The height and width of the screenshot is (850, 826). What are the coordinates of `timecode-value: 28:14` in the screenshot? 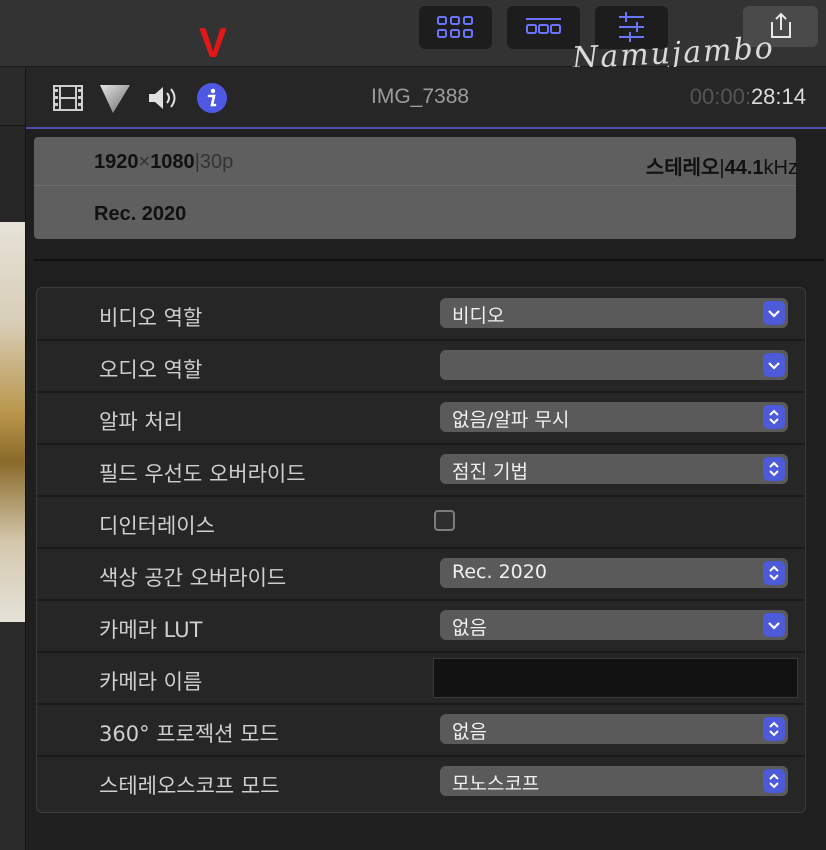 It's located at (778, 96).